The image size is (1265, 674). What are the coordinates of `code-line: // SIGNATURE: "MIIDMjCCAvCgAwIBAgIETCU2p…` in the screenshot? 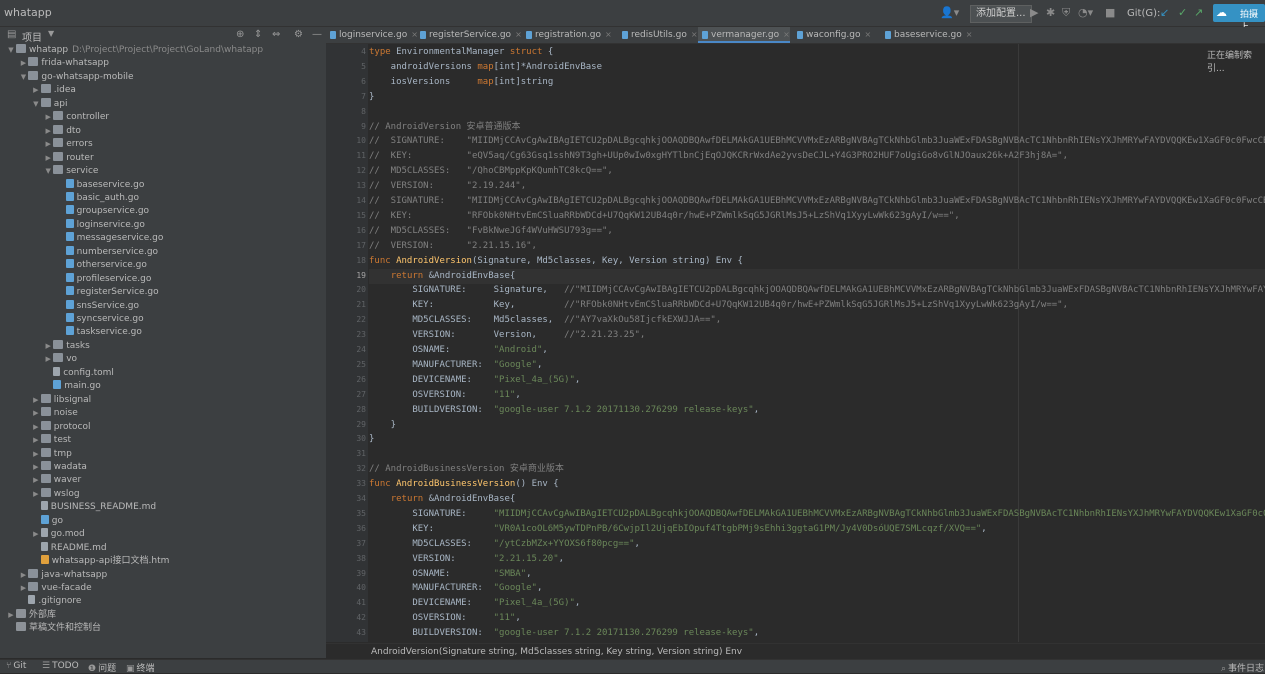 It's located at (817, 201).